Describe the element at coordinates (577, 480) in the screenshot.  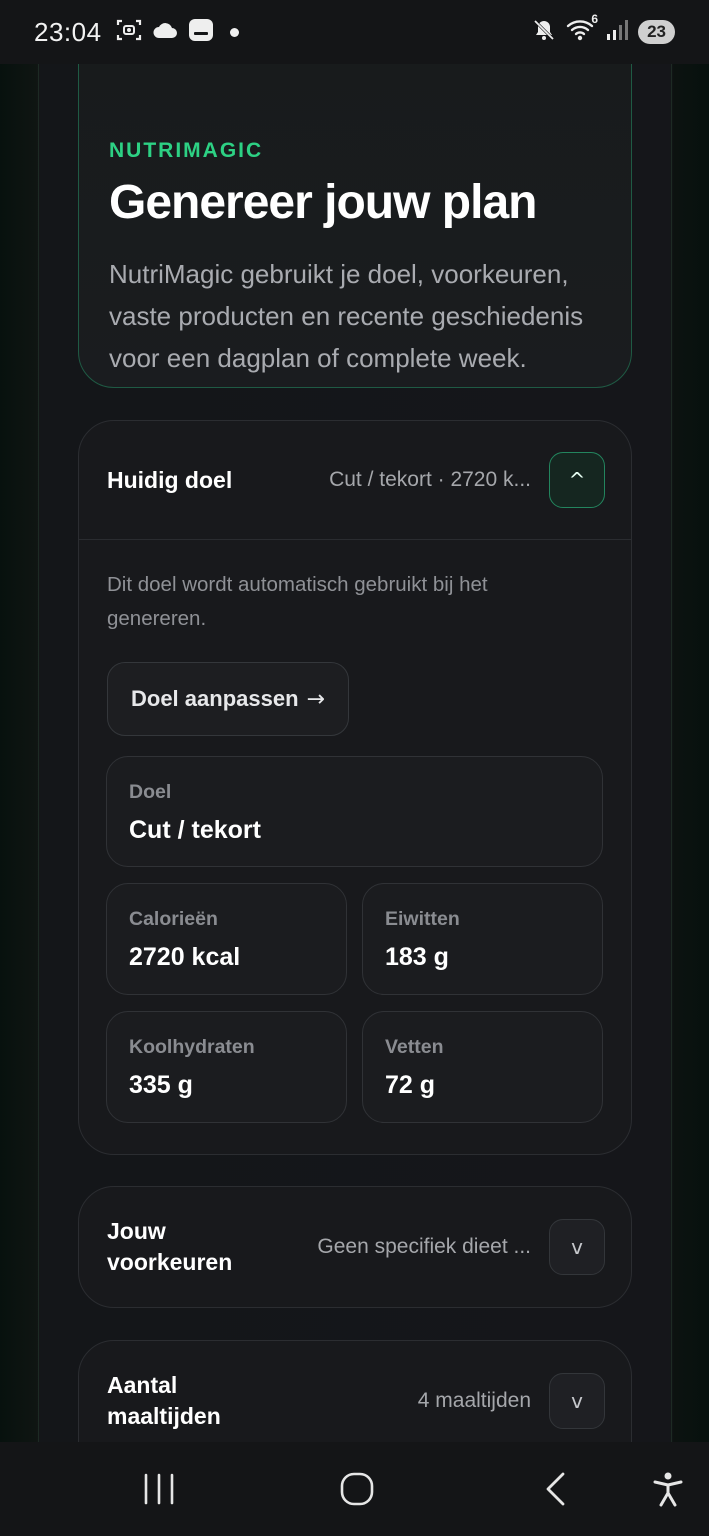
I see `collapse-goal-button: ^` at that location.